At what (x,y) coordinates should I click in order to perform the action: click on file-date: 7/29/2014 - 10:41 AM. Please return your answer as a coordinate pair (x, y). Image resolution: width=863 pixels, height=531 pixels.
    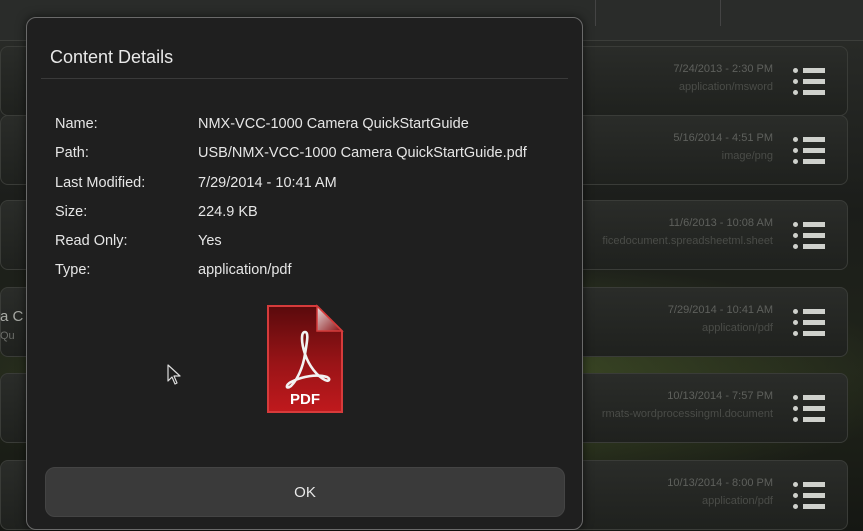
    Looking at the image, I should click on (720, 310).